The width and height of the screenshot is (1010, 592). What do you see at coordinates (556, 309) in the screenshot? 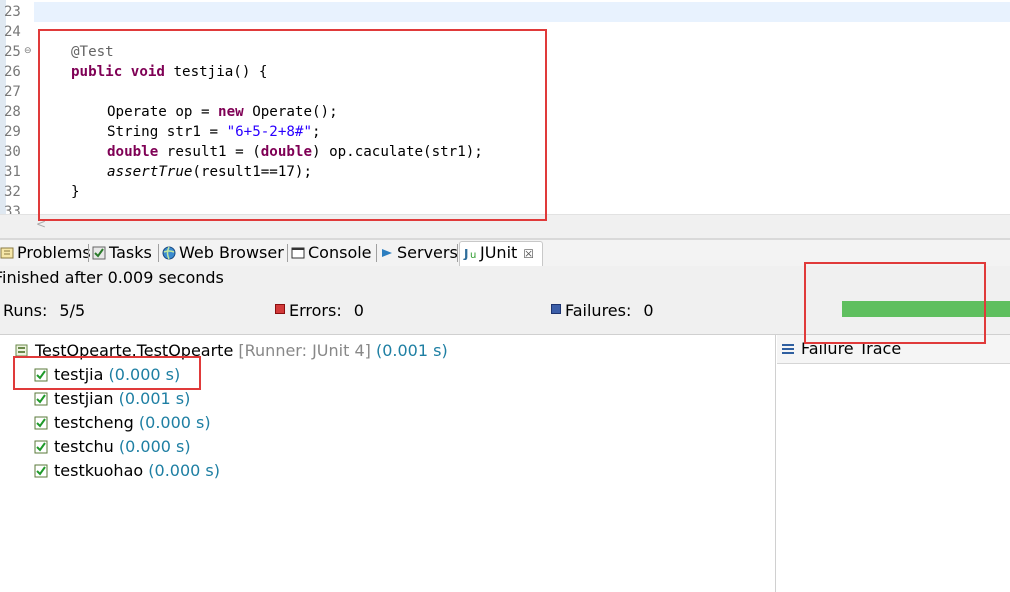
I see `failure-icon` at bounding box center [556, 309].